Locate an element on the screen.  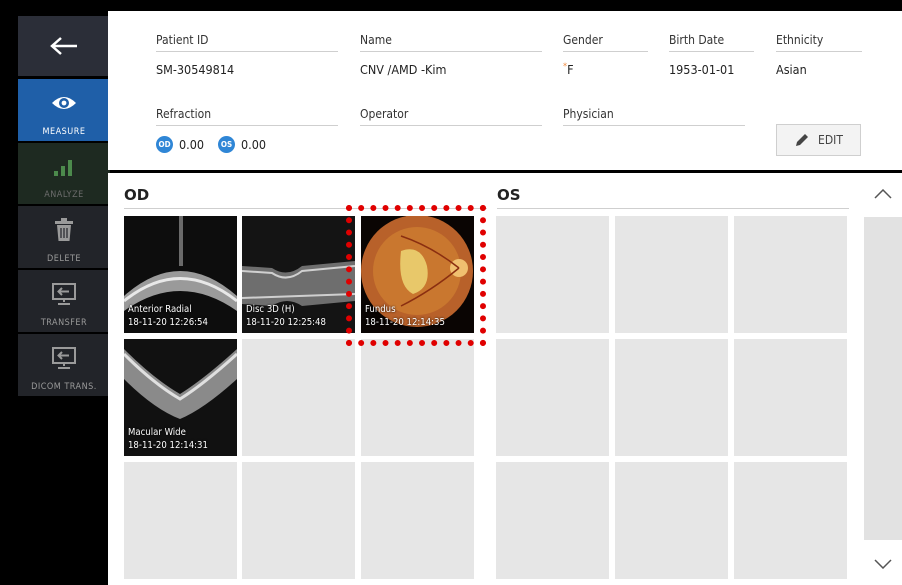
patient-id-label: Patient ID is located at coordinates (247, 42).